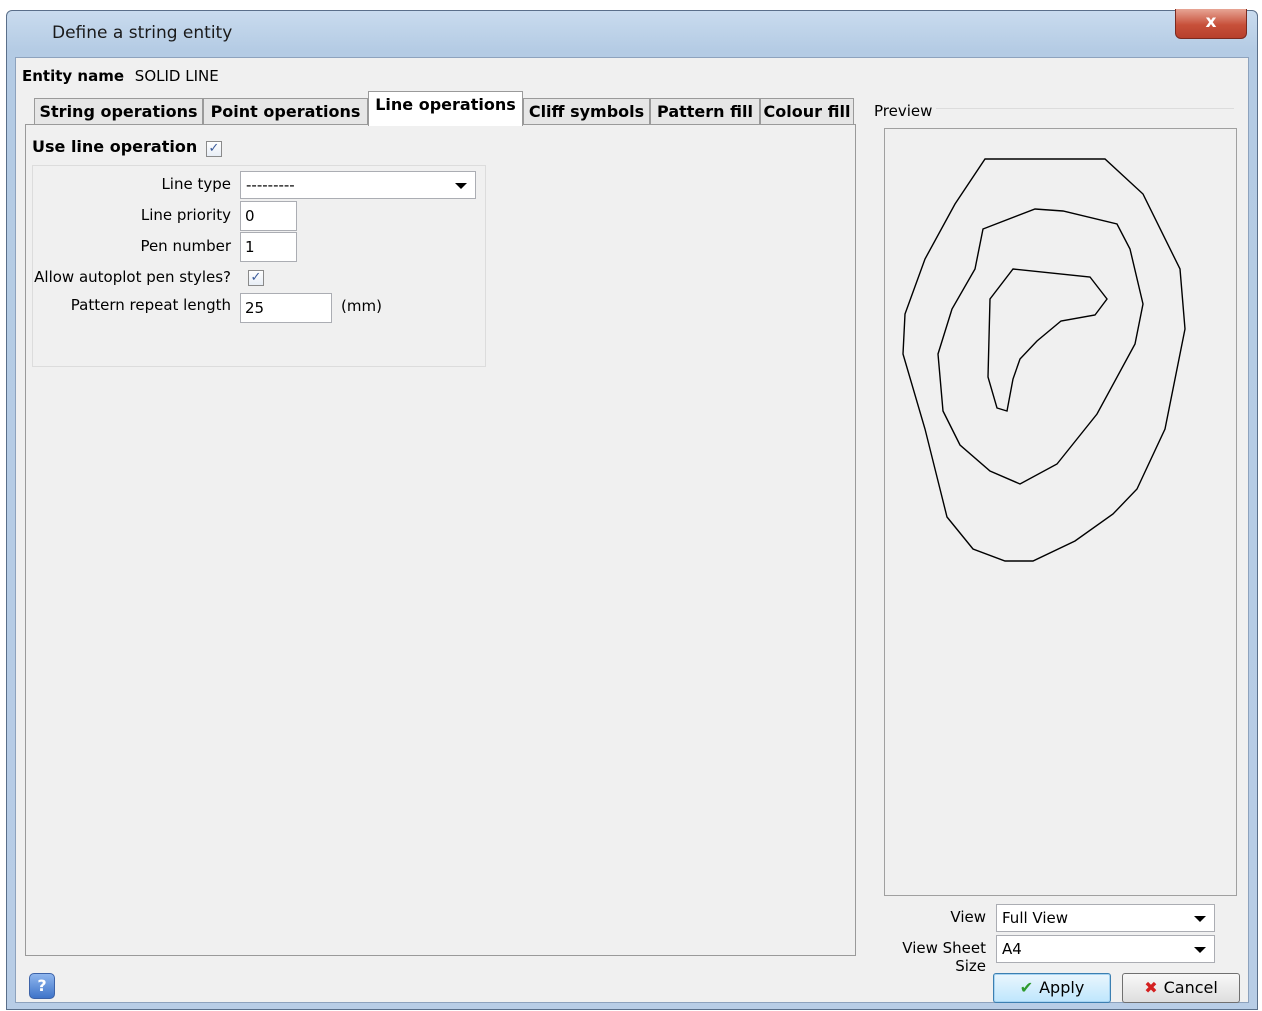 This screenshot has height=1011, width=1262. Describe the element at coordinates (361, 306) in the screenshot. I see `pattern-repeat-unit: (mm)` at that location.